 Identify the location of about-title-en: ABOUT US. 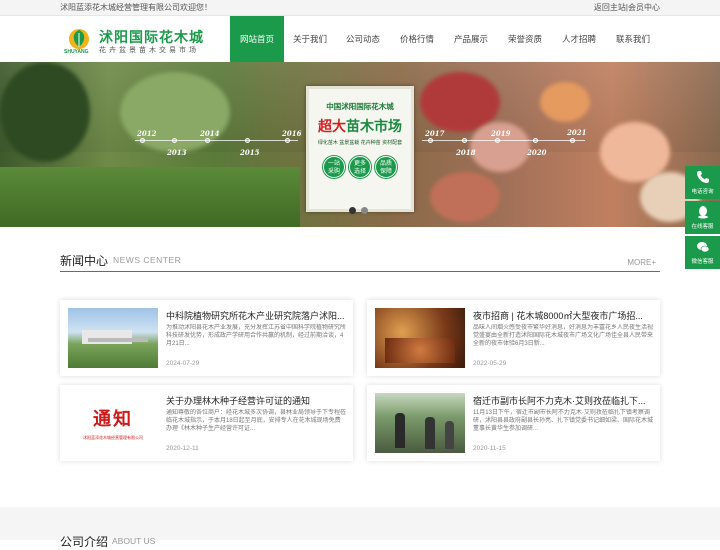
(134, 541).